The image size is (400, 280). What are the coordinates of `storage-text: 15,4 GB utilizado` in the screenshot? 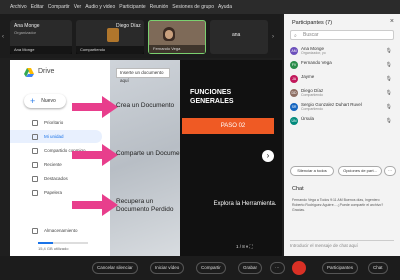 It's located at (53, 248).